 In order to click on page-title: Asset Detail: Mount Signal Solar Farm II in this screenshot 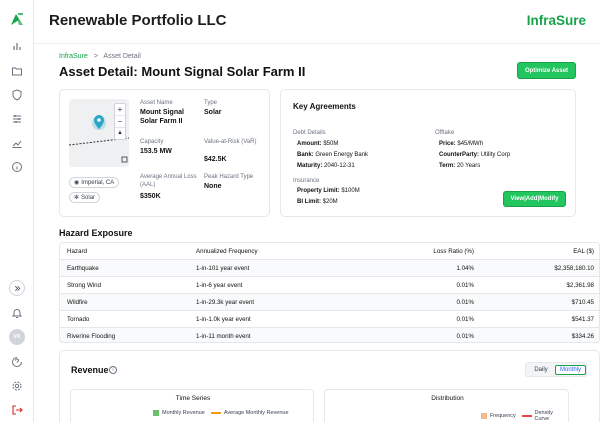, I will do `click(182, 71)`.